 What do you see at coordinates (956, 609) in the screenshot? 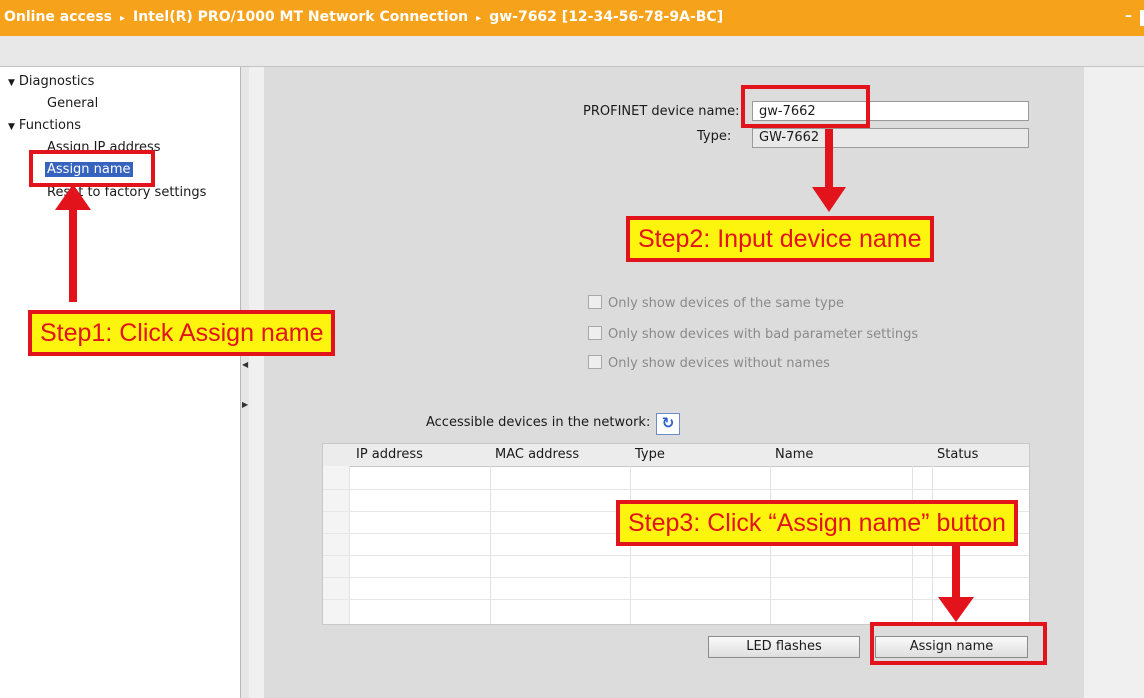
I see `arrow-step3-head` at bounding box center [956, 609].